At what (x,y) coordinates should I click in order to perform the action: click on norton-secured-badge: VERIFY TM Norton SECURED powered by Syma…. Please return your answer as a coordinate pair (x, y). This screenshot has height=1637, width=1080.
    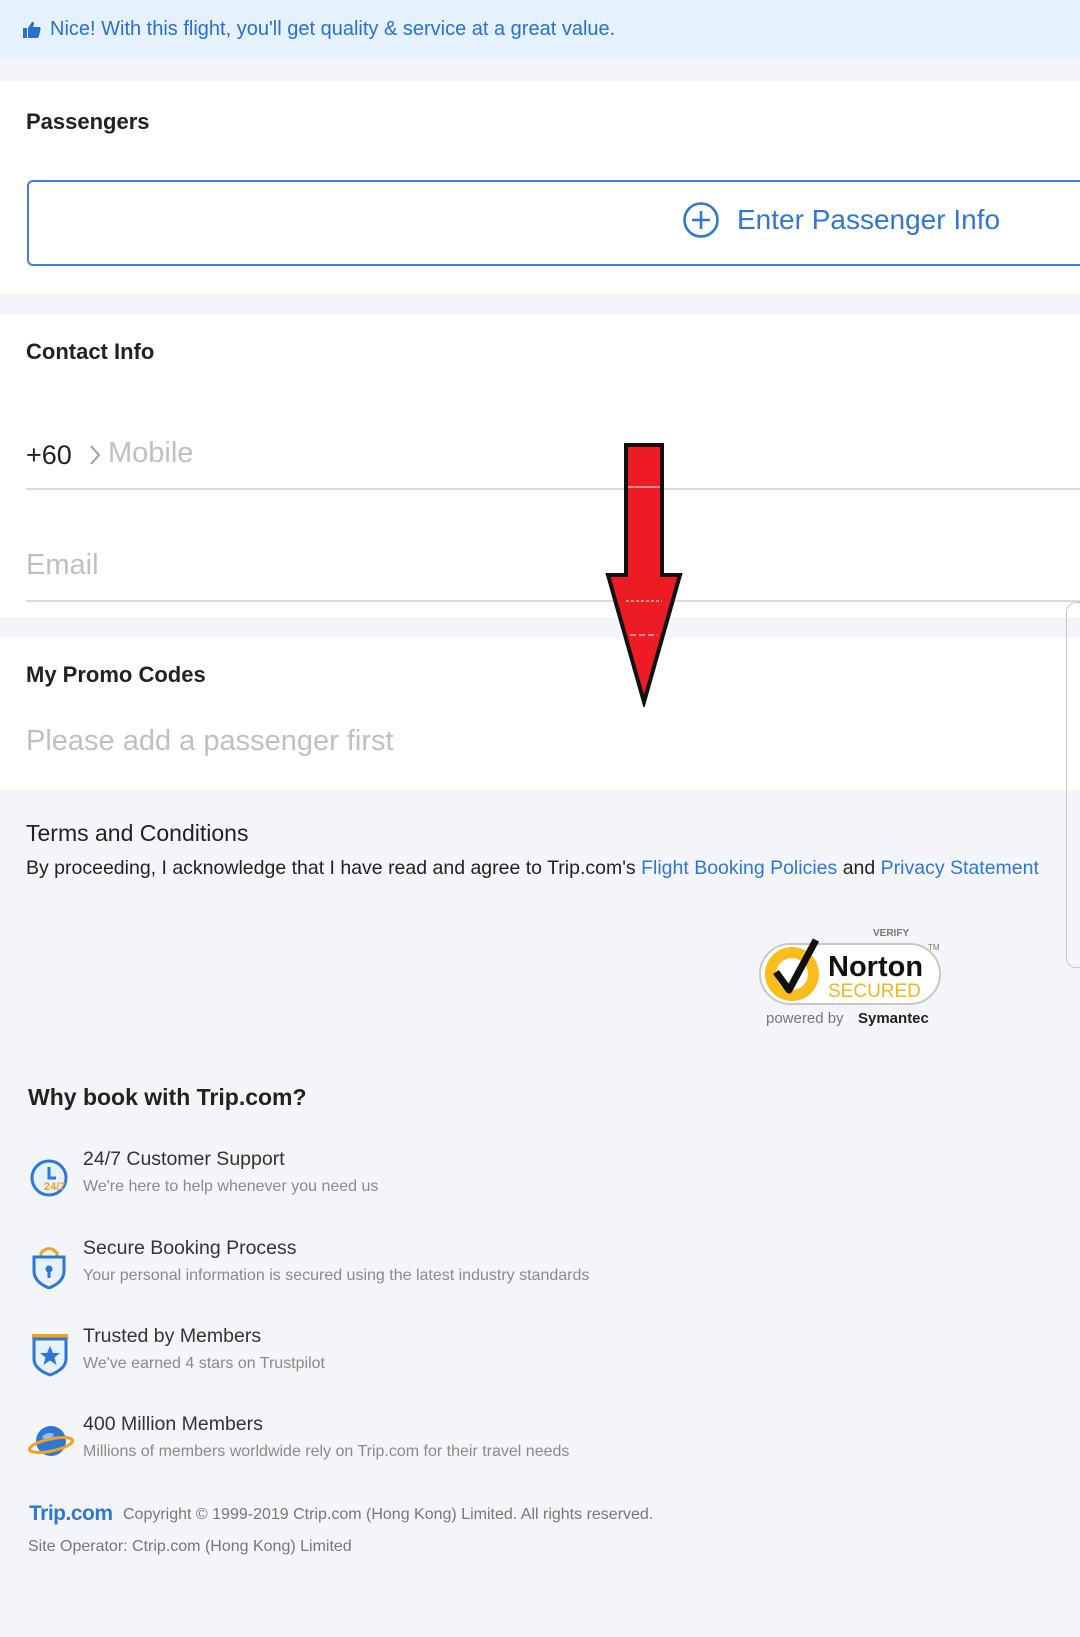
    Looking at the image, I should click on (856, 979).